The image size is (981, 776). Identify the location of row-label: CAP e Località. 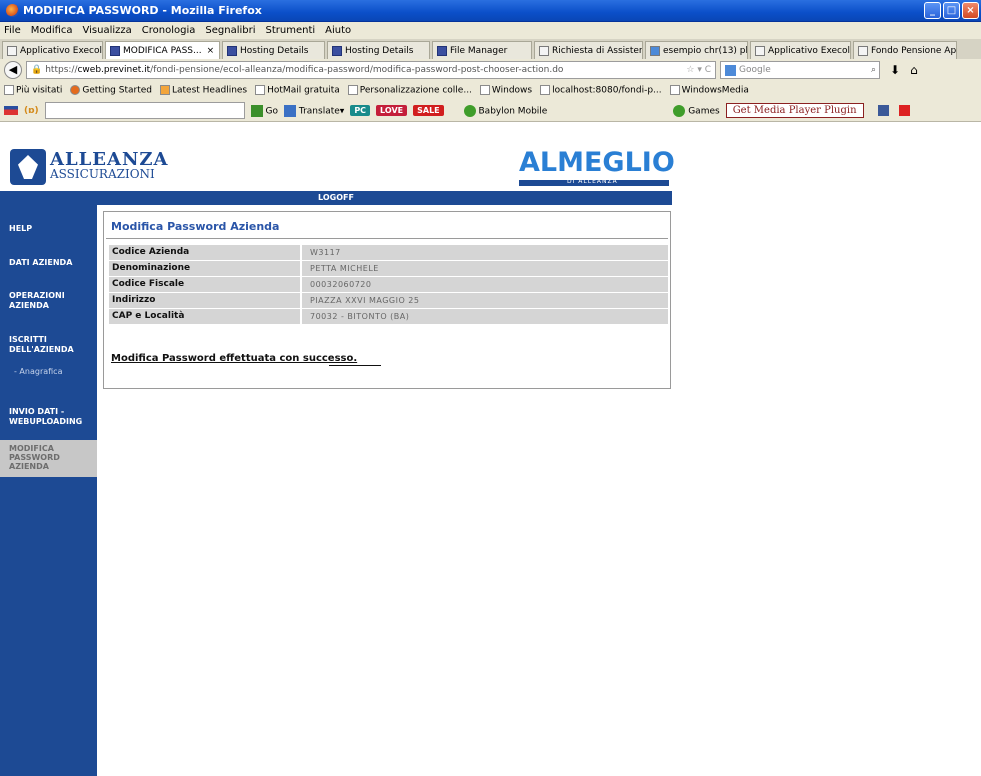
(204, 316).